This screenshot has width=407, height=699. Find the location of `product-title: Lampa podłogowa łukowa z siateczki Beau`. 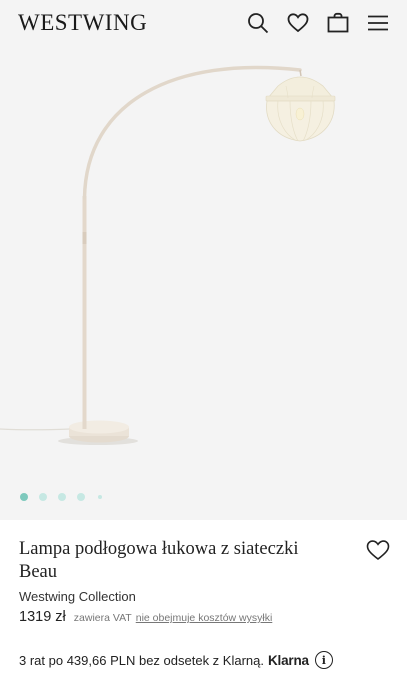

product-title: Lampa podłogowa łukowa z siateczki Beau is located at coordinates (159, 560).